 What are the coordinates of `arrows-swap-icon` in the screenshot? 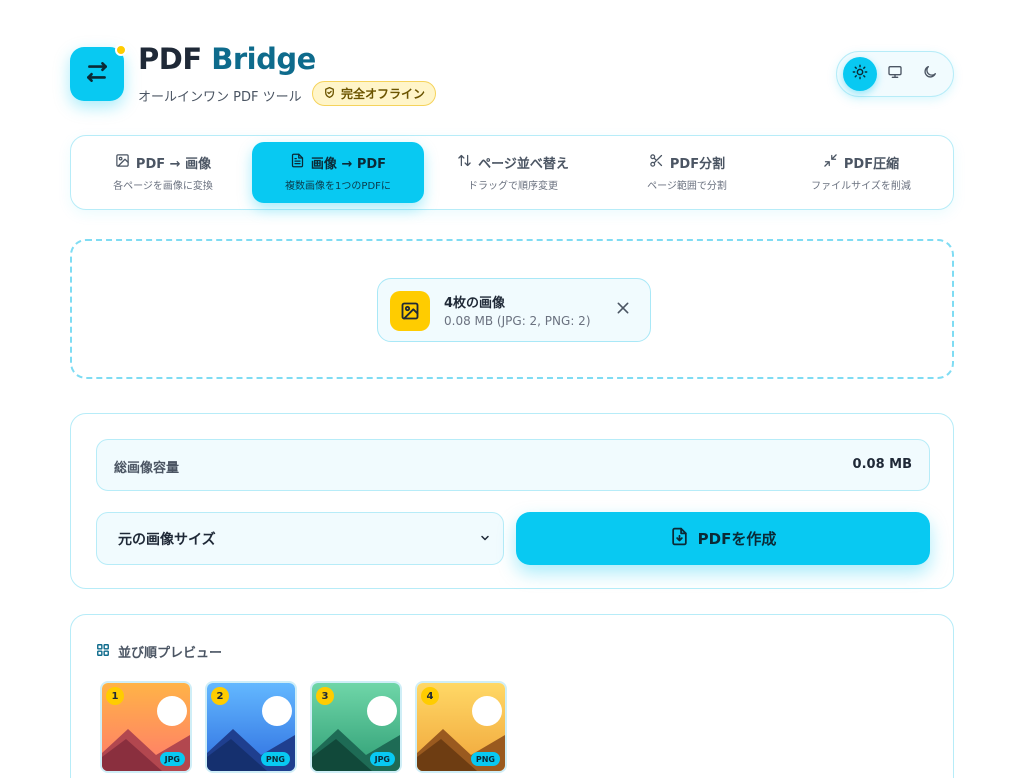 It's located at (97, 74).